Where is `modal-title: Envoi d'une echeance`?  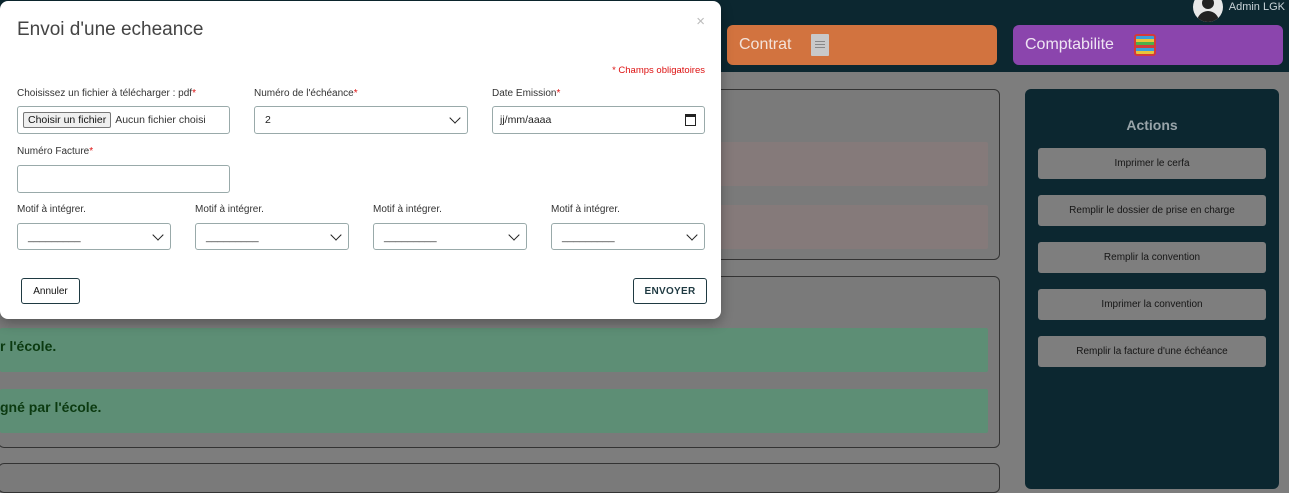
modal-title: Envoi d'une echeance is located at coordinates (110, 29).